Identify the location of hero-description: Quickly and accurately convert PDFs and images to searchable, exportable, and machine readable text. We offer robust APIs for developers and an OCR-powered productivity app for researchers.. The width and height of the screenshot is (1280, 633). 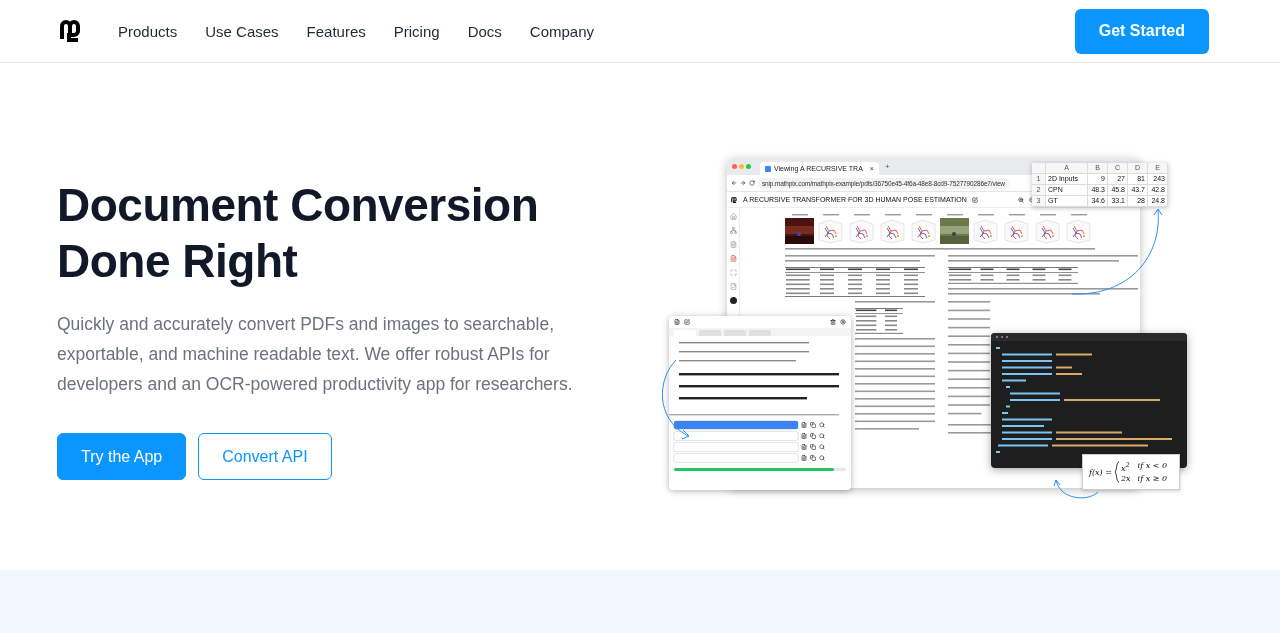
(315, 354).